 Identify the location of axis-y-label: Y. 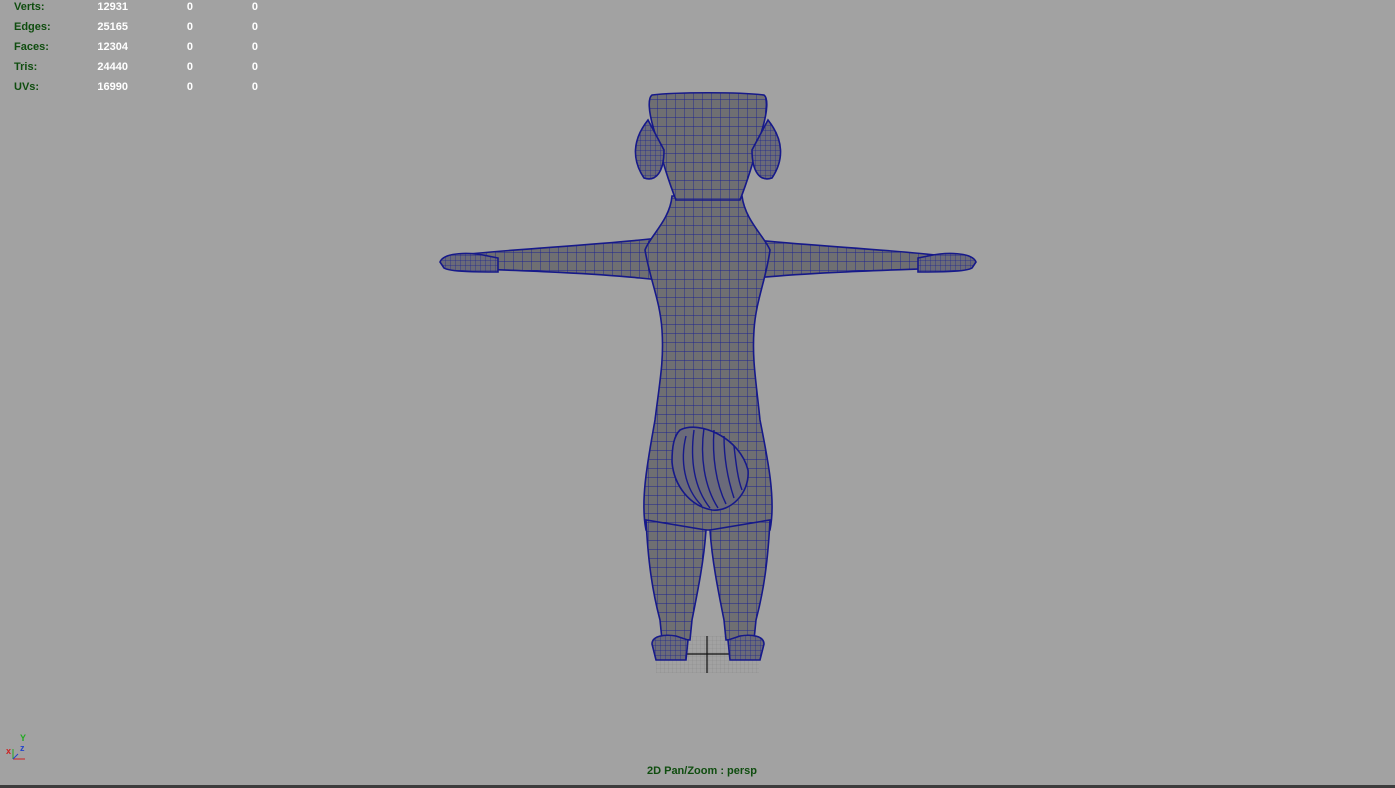
(23, 738).